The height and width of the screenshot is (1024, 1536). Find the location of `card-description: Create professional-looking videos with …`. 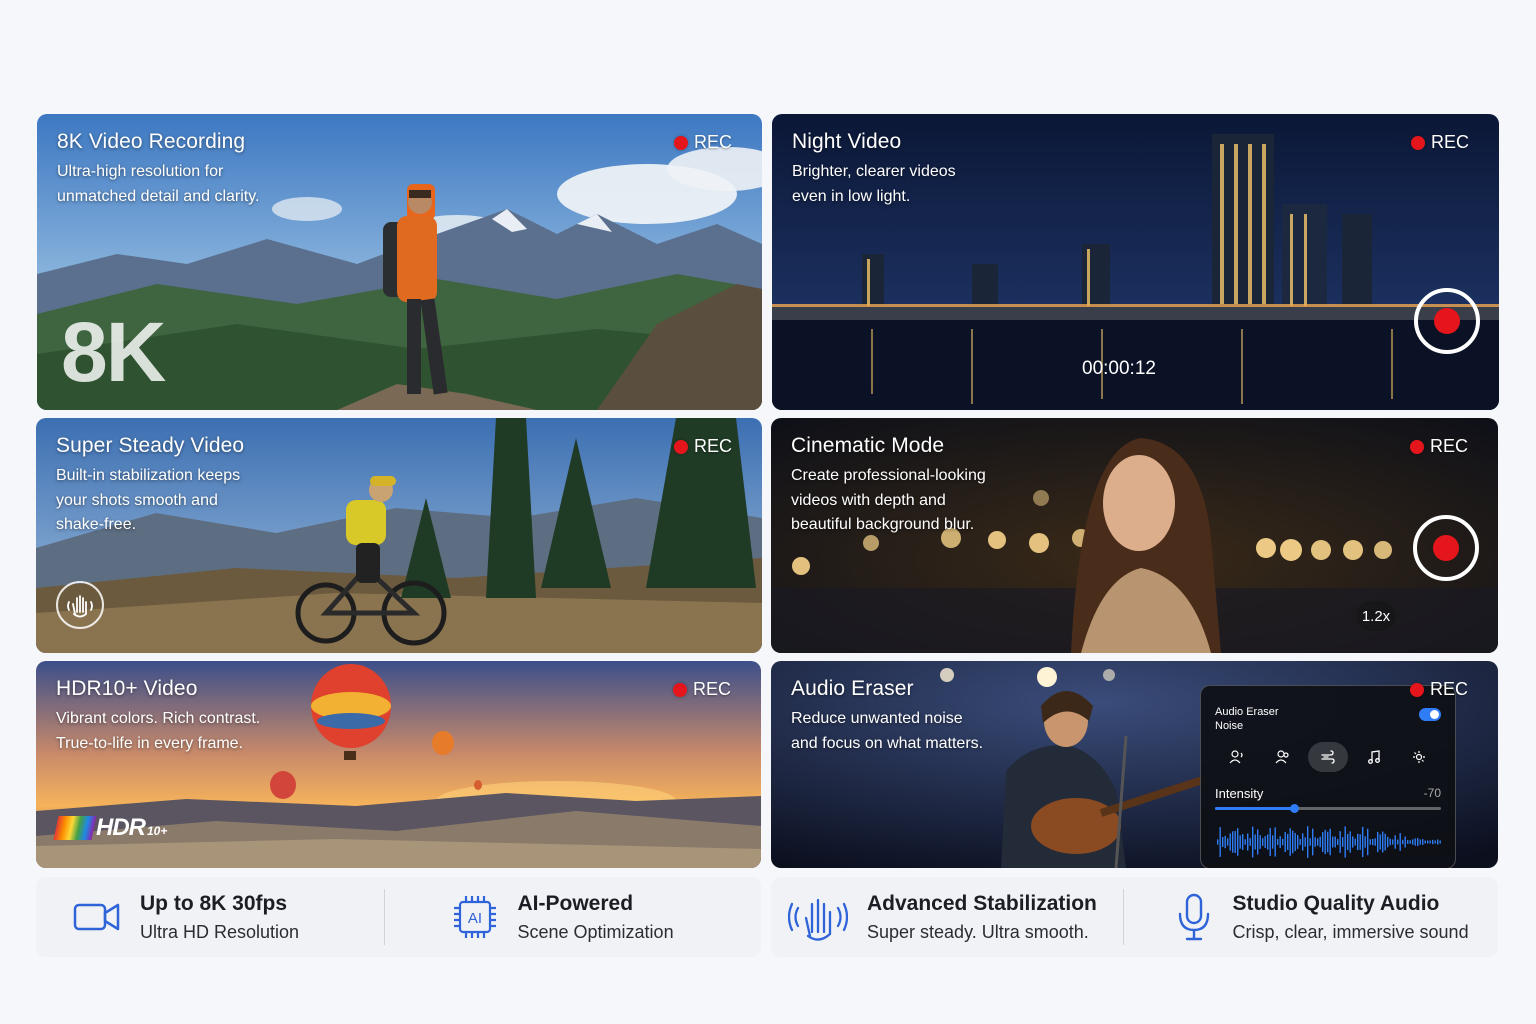

card-description: Create professional-looking videos with … is located at coordinates (888, 500).